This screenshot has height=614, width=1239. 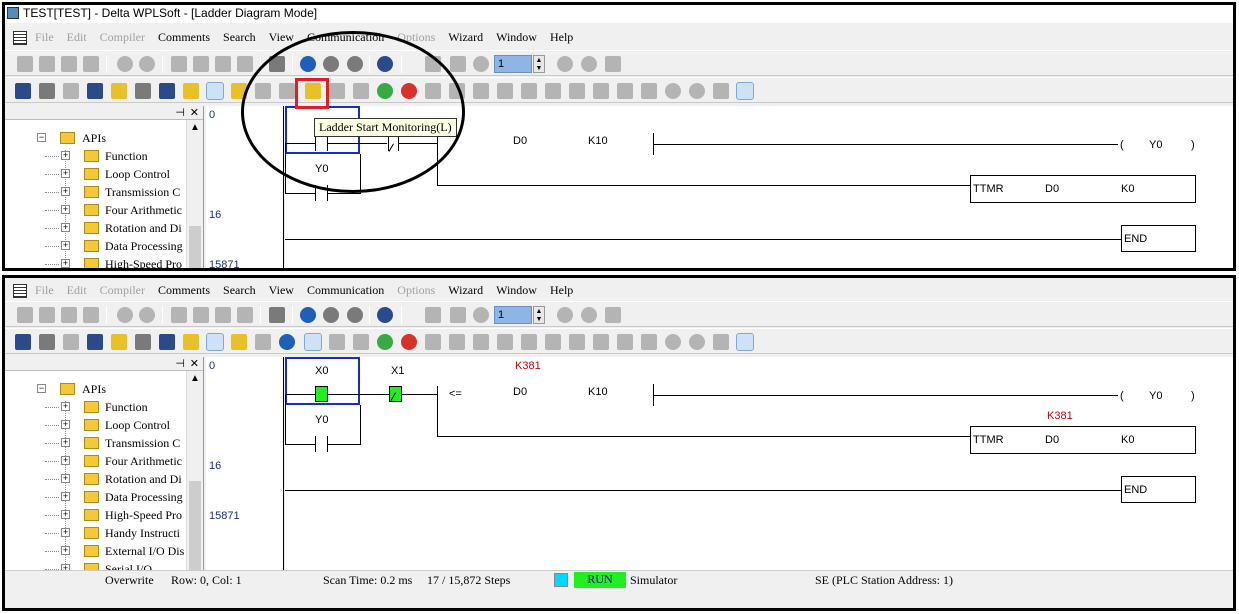 What do you see at coordinates (539, 64) in the screenshot?
I see `station-spinner: ▲ ▼` at bounding box center [539, 64].